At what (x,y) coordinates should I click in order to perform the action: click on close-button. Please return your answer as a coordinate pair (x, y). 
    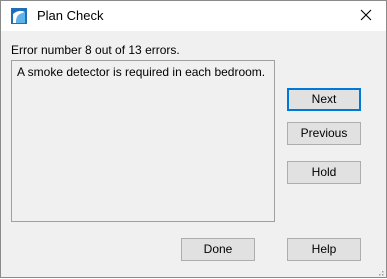
    Looking at the image, I should click on (366, 16).